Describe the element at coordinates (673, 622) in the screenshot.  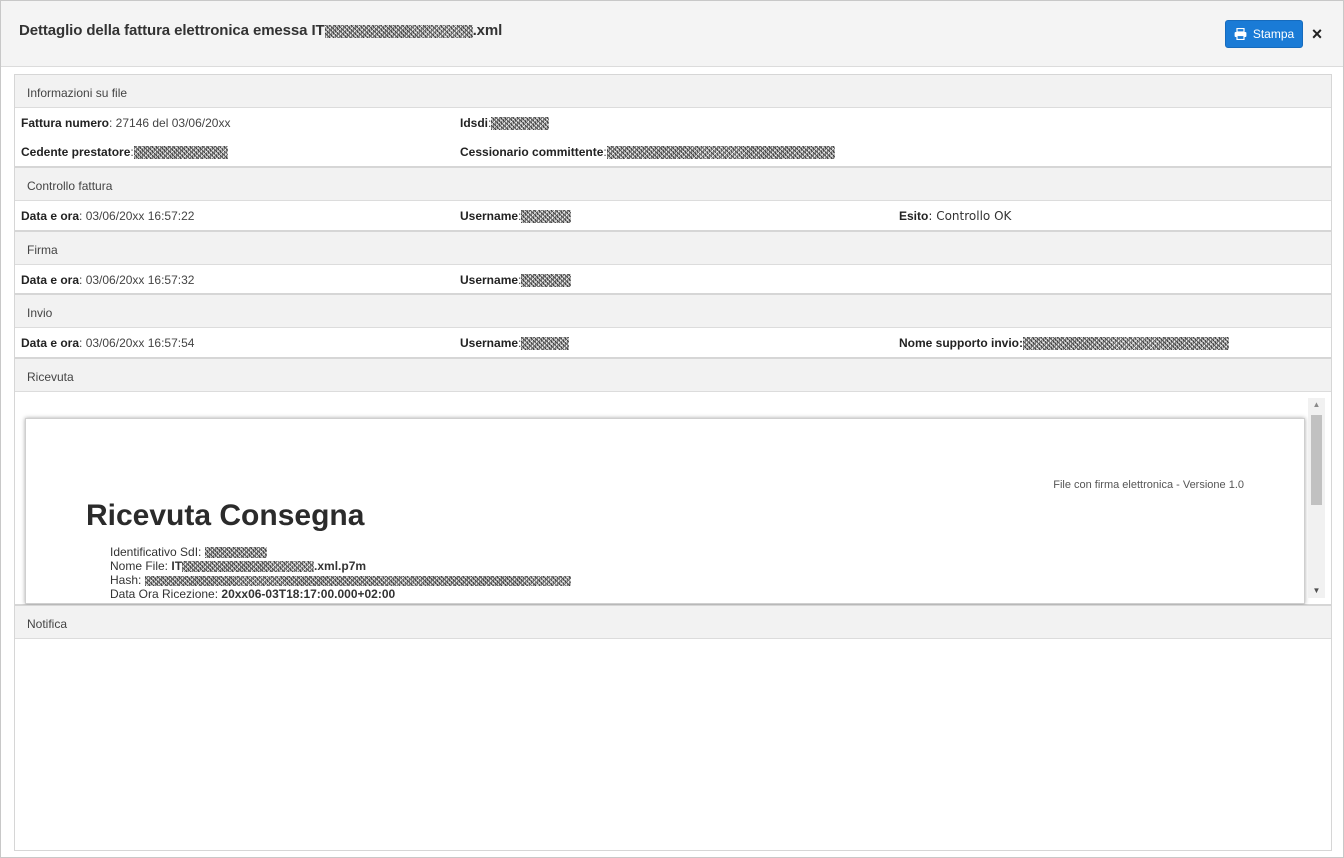
I see `notification-heading: Notifica` at that location.